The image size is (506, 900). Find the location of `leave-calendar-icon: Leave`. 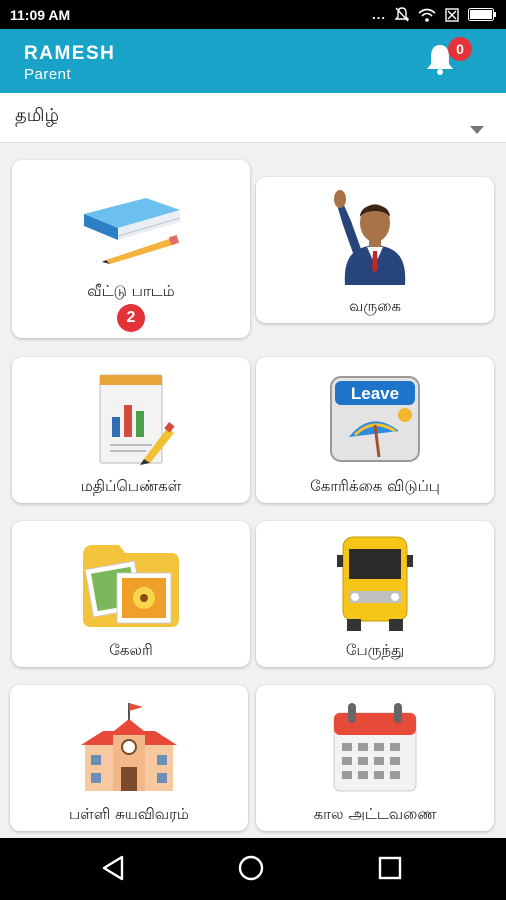

leave-calendar-icon: Leave is located at coordinates (375, 419).